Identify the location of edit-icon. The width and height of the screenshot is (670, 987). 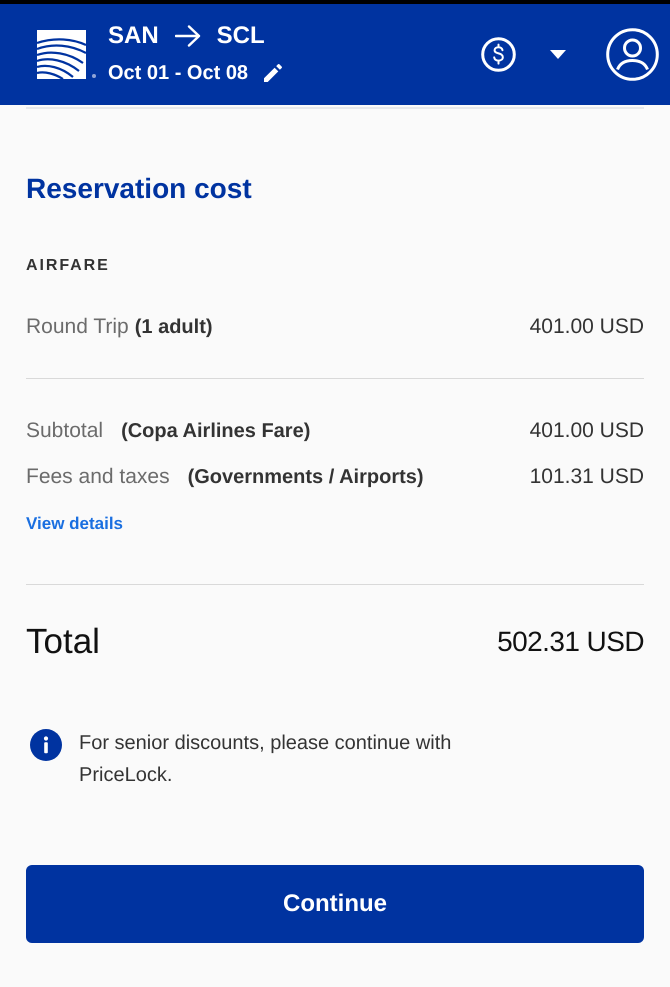
(273, 73).